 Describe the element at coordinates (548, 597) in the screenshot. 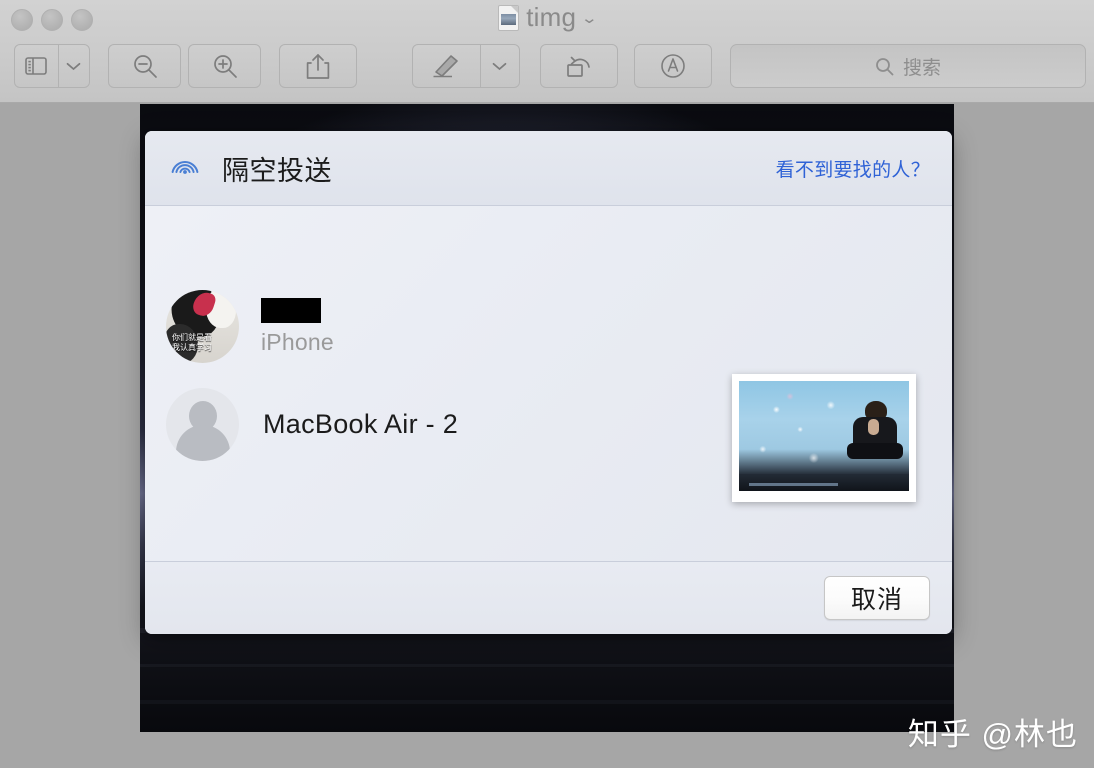

I see `airdrop-footer: 取消` at that location.